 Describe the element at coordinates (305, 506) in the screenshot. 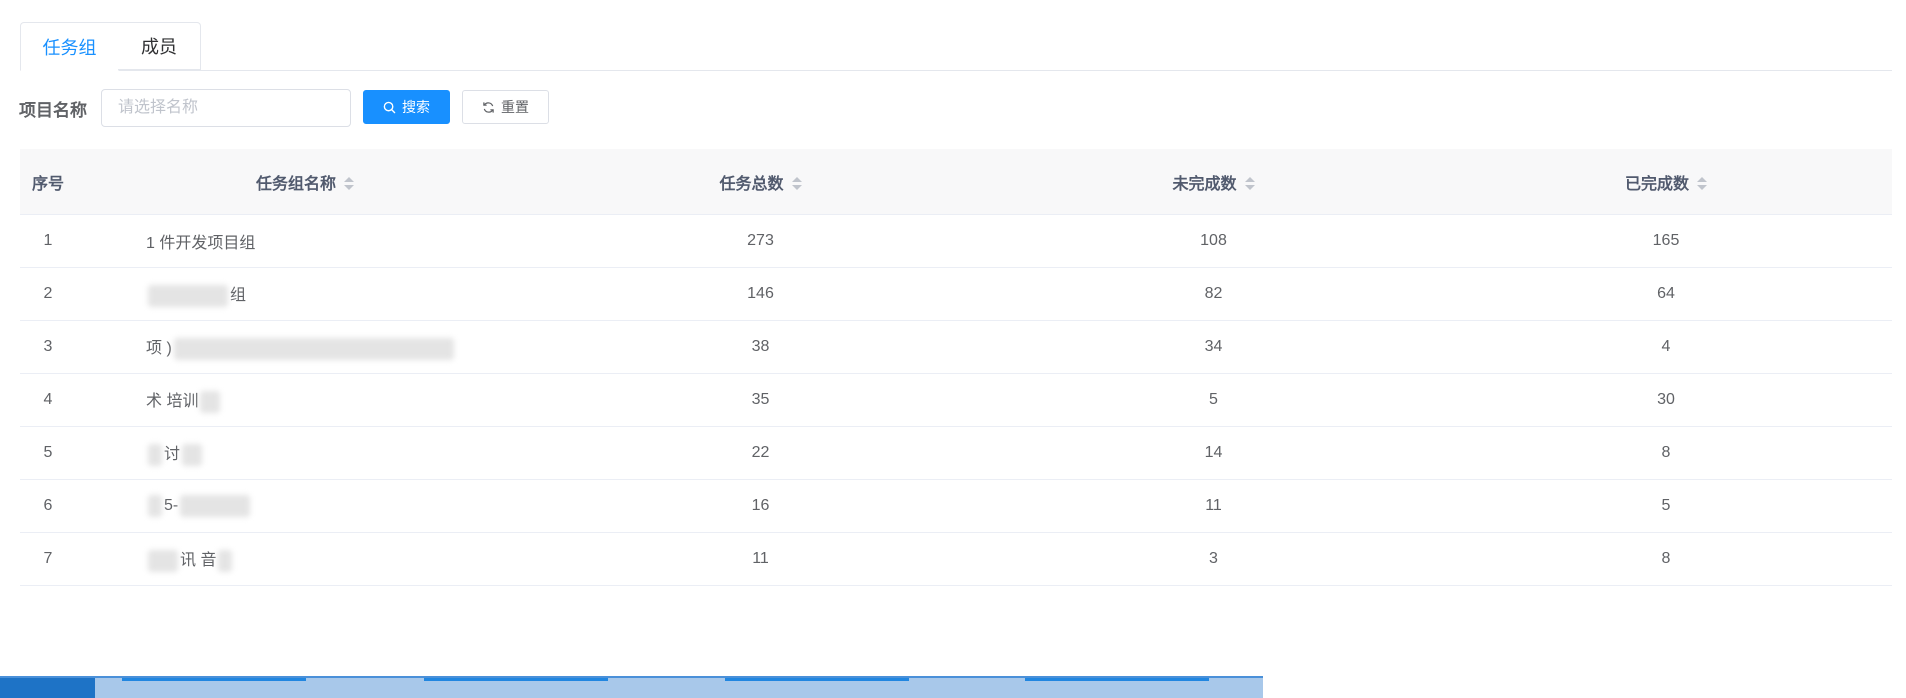

I see `row-task-group-name: 5-` at that location.